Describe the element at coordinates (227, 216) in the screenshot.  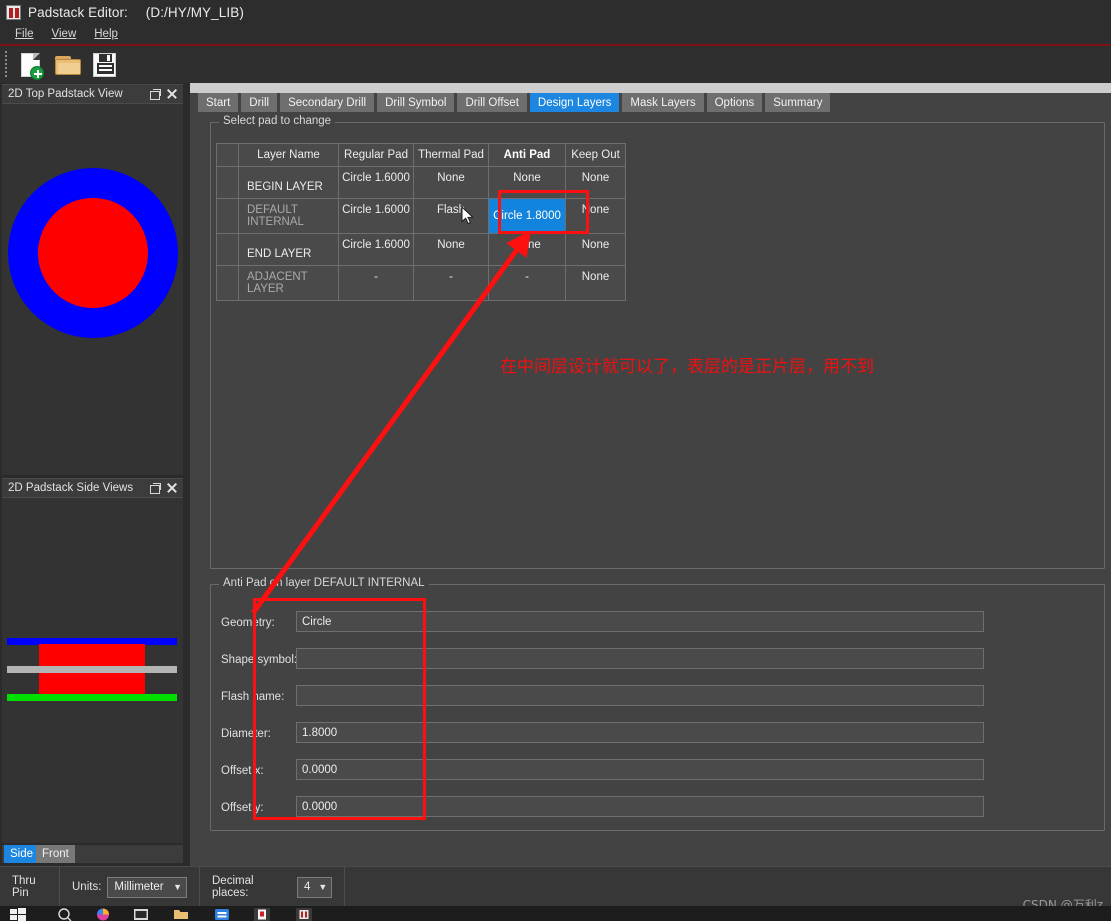
I see `row-selector-default-internal` at that location.